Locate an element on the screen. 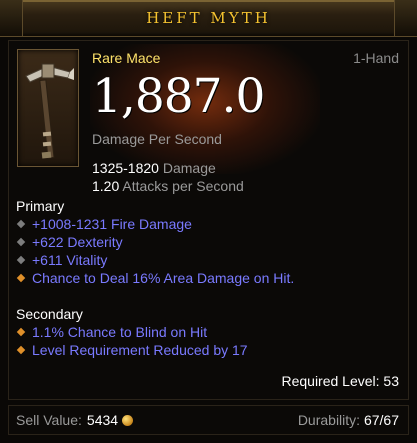  sell-value: Sell Value: 5434 is located at coordinates (75, 420).